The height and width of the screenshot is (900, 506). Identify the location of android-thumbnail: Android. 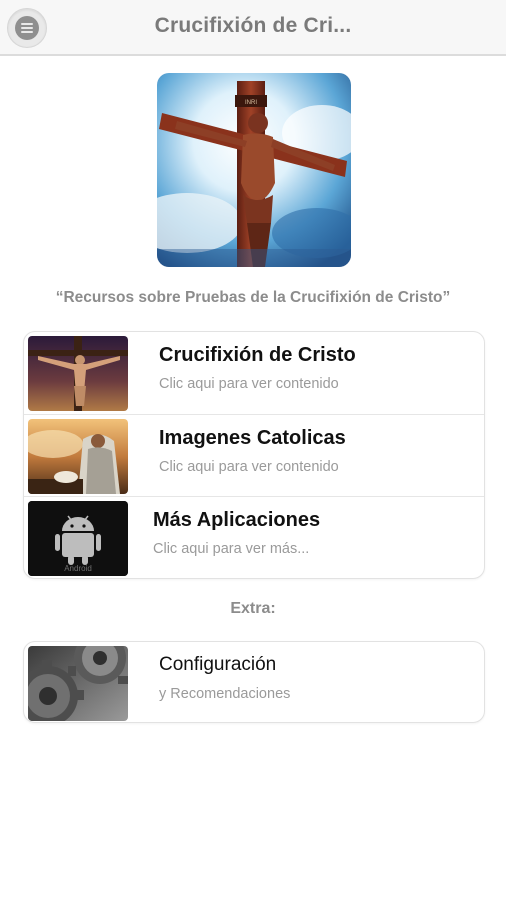
(78, 538).